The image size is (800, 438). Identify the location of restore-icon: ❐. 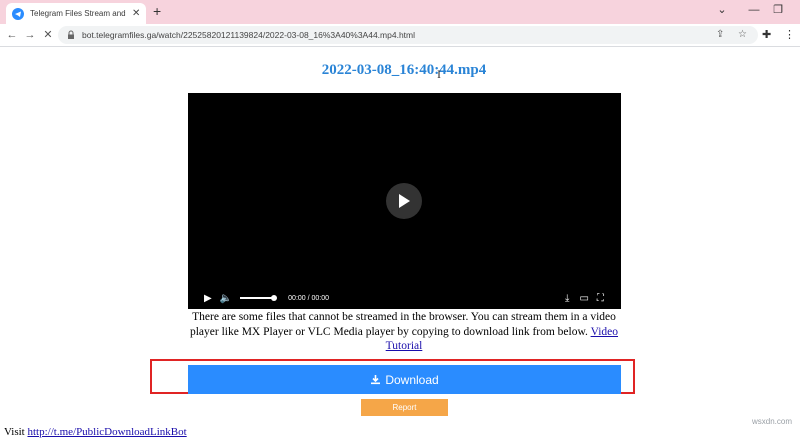
(778, 10).